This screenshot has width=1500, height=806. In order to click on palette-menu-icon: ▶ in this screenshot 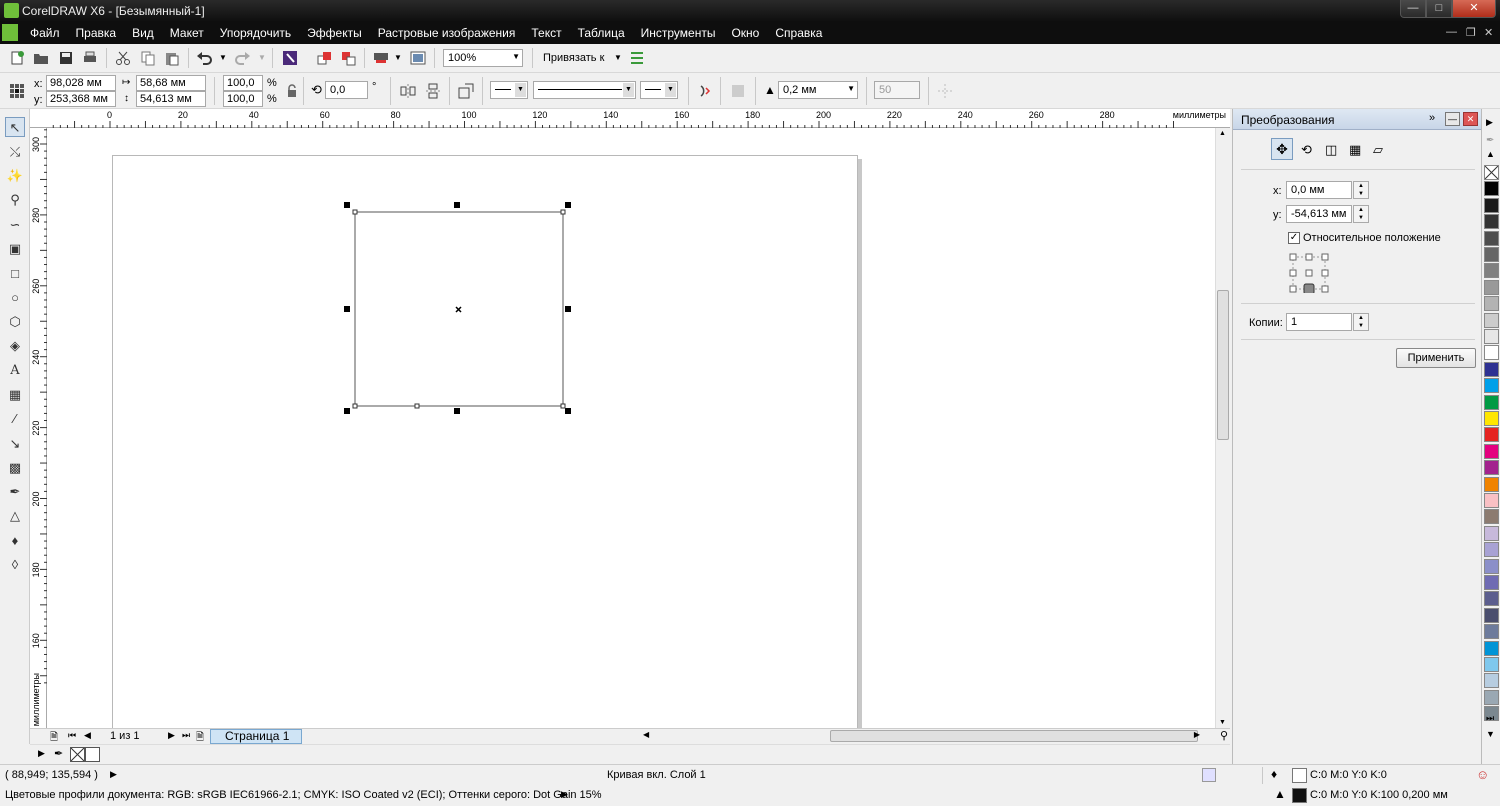, I will do `click(41, 753)`.